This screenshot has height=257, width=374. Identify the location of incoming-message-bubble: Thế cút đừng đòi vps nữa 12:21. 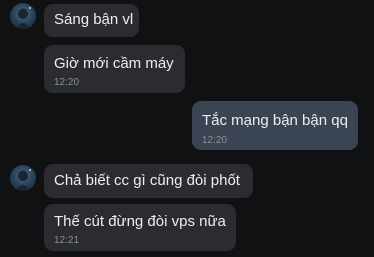
(140, 227).